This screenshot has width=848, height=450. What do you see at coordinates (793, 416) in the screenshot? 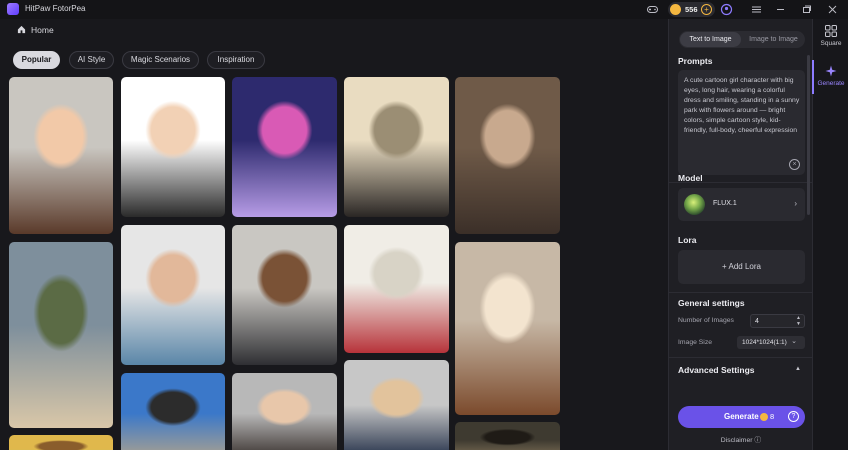
I see `help-icon: ?` at bounding box center [793, 416].